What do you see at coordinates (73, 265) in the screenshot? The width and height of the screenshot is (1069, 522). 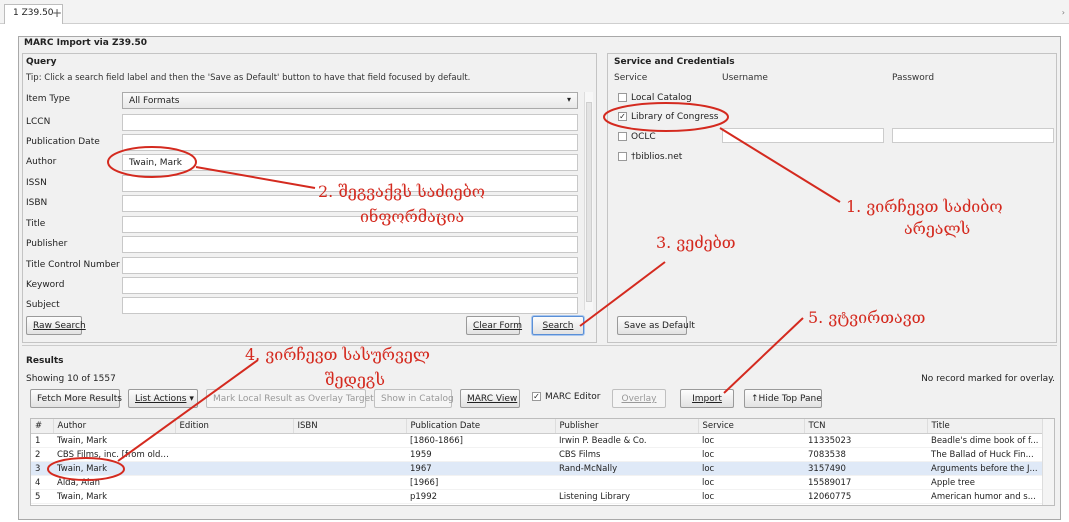 I see `field-label-title-control-number: Title Control Number` at bounding box center [73, 265].